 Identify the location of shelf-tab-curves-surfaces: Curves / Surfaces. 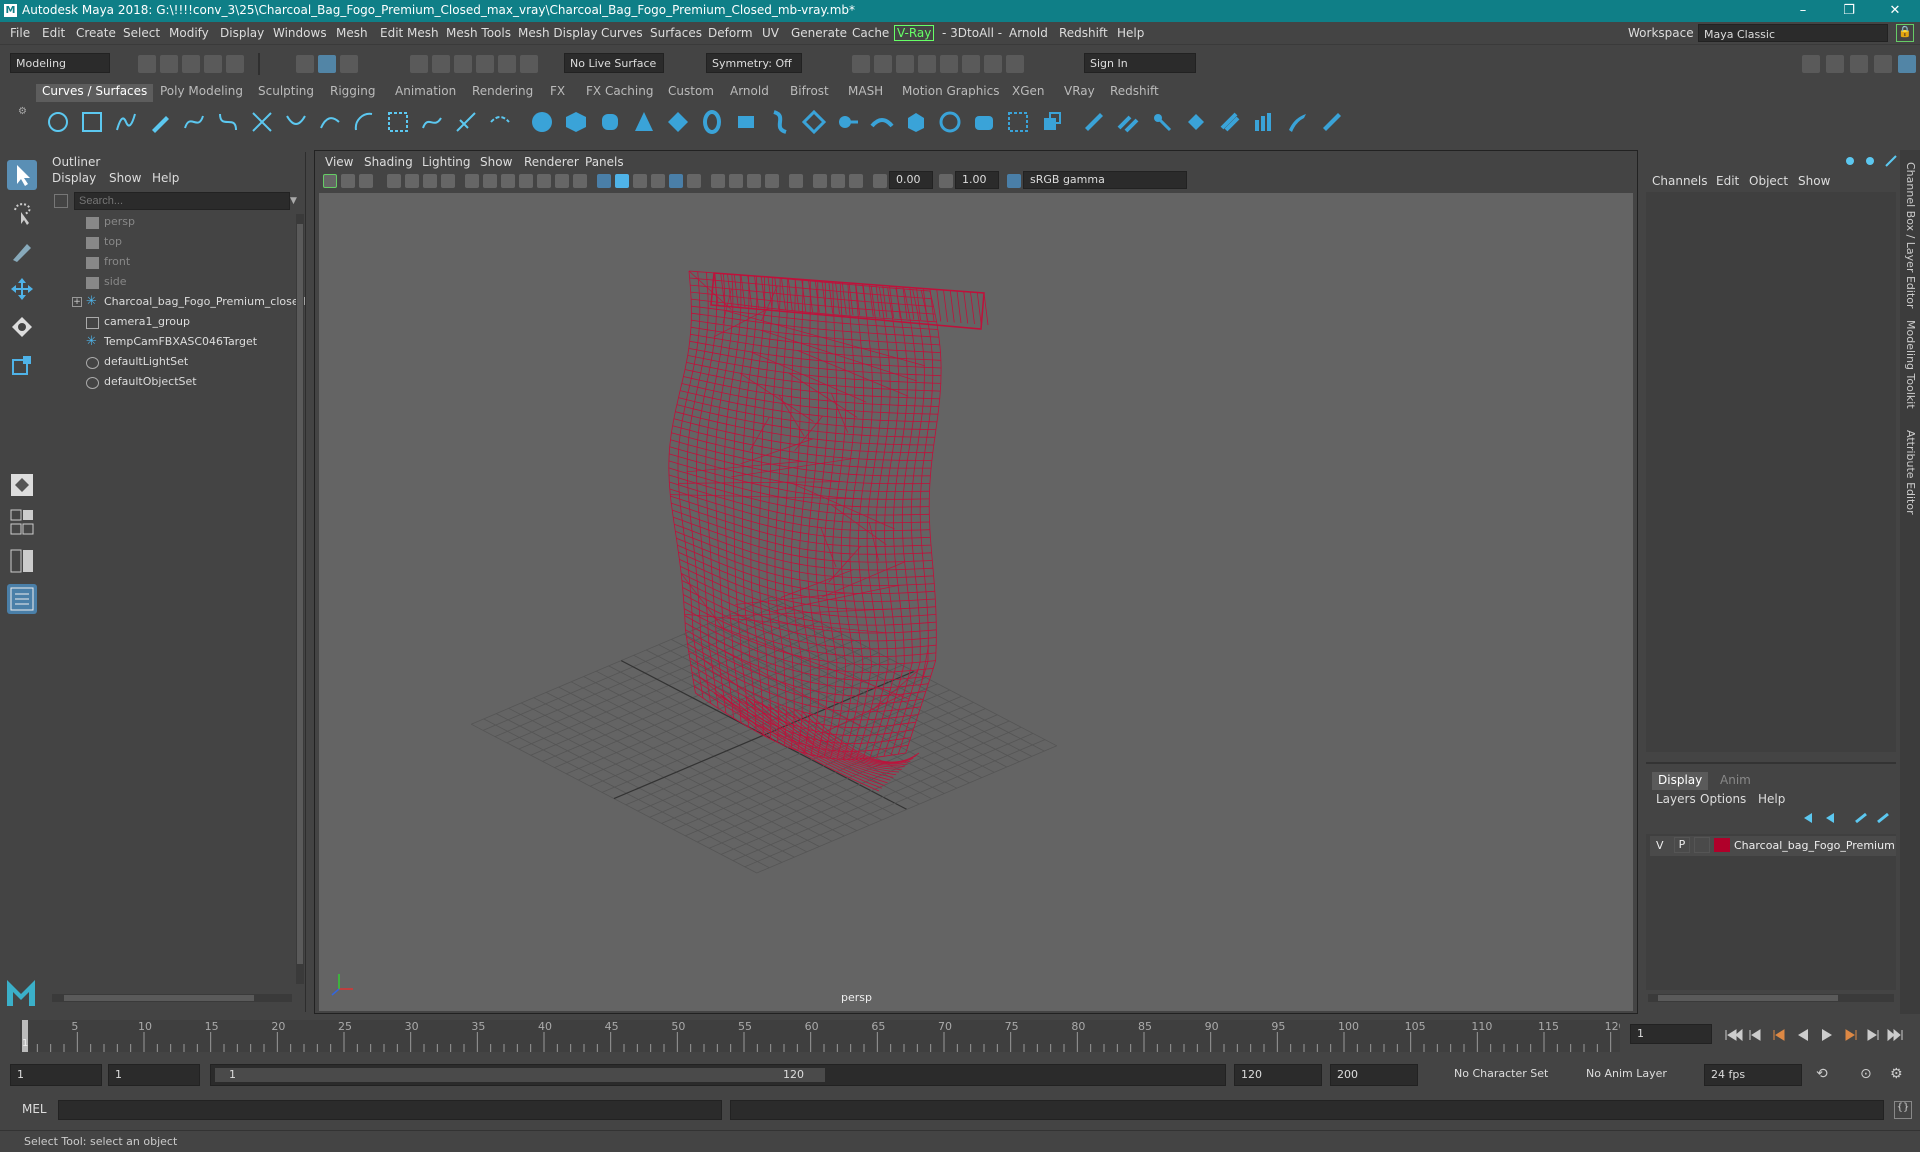
(95, 93).